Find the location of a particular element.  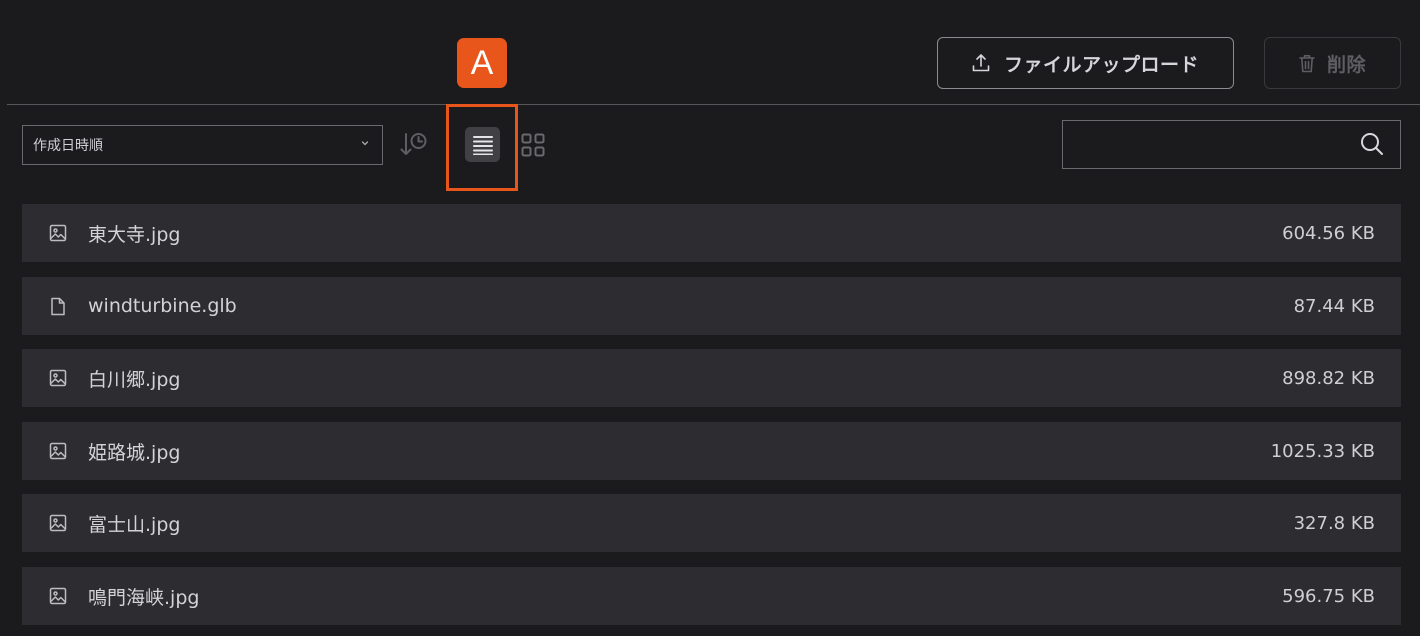

header-divider is located at coordinates (713, 104).